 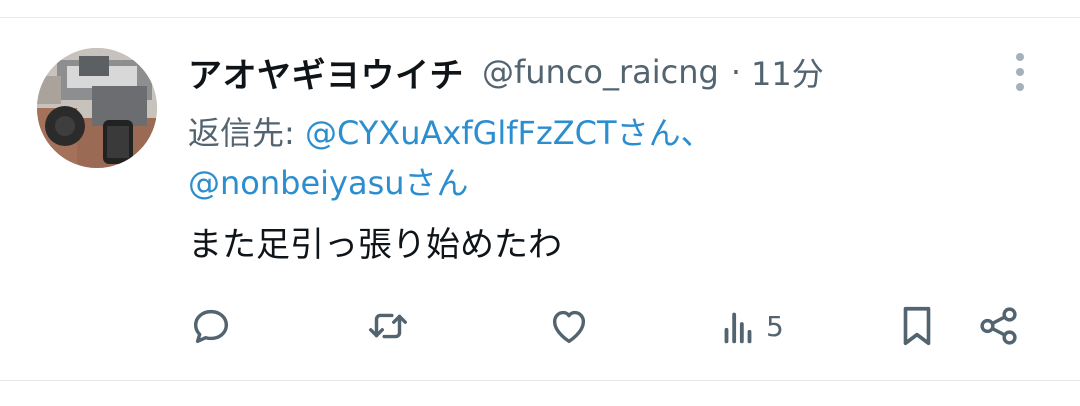 I want to click on share-button, so click(x=999, y=326).